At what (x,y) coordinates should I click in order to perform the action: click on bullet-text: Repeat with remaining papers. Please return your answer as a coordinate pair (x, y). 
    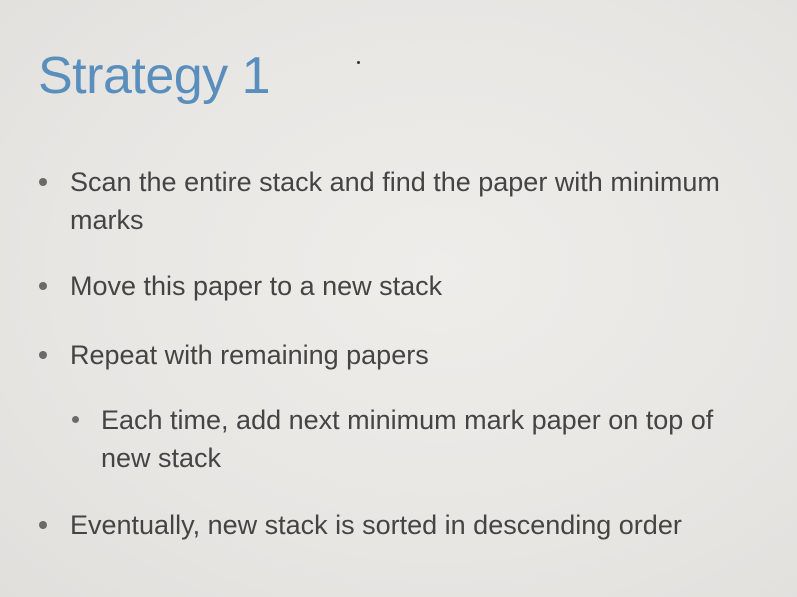
    Looking at the image, I should click on (249, 355).